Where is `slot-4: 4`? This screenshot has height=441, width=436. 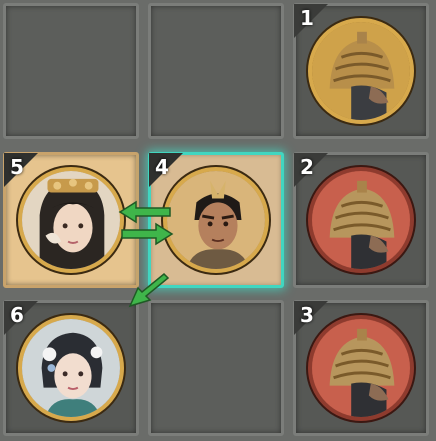
slot-4: 4 is located at coordinates (216, 220).